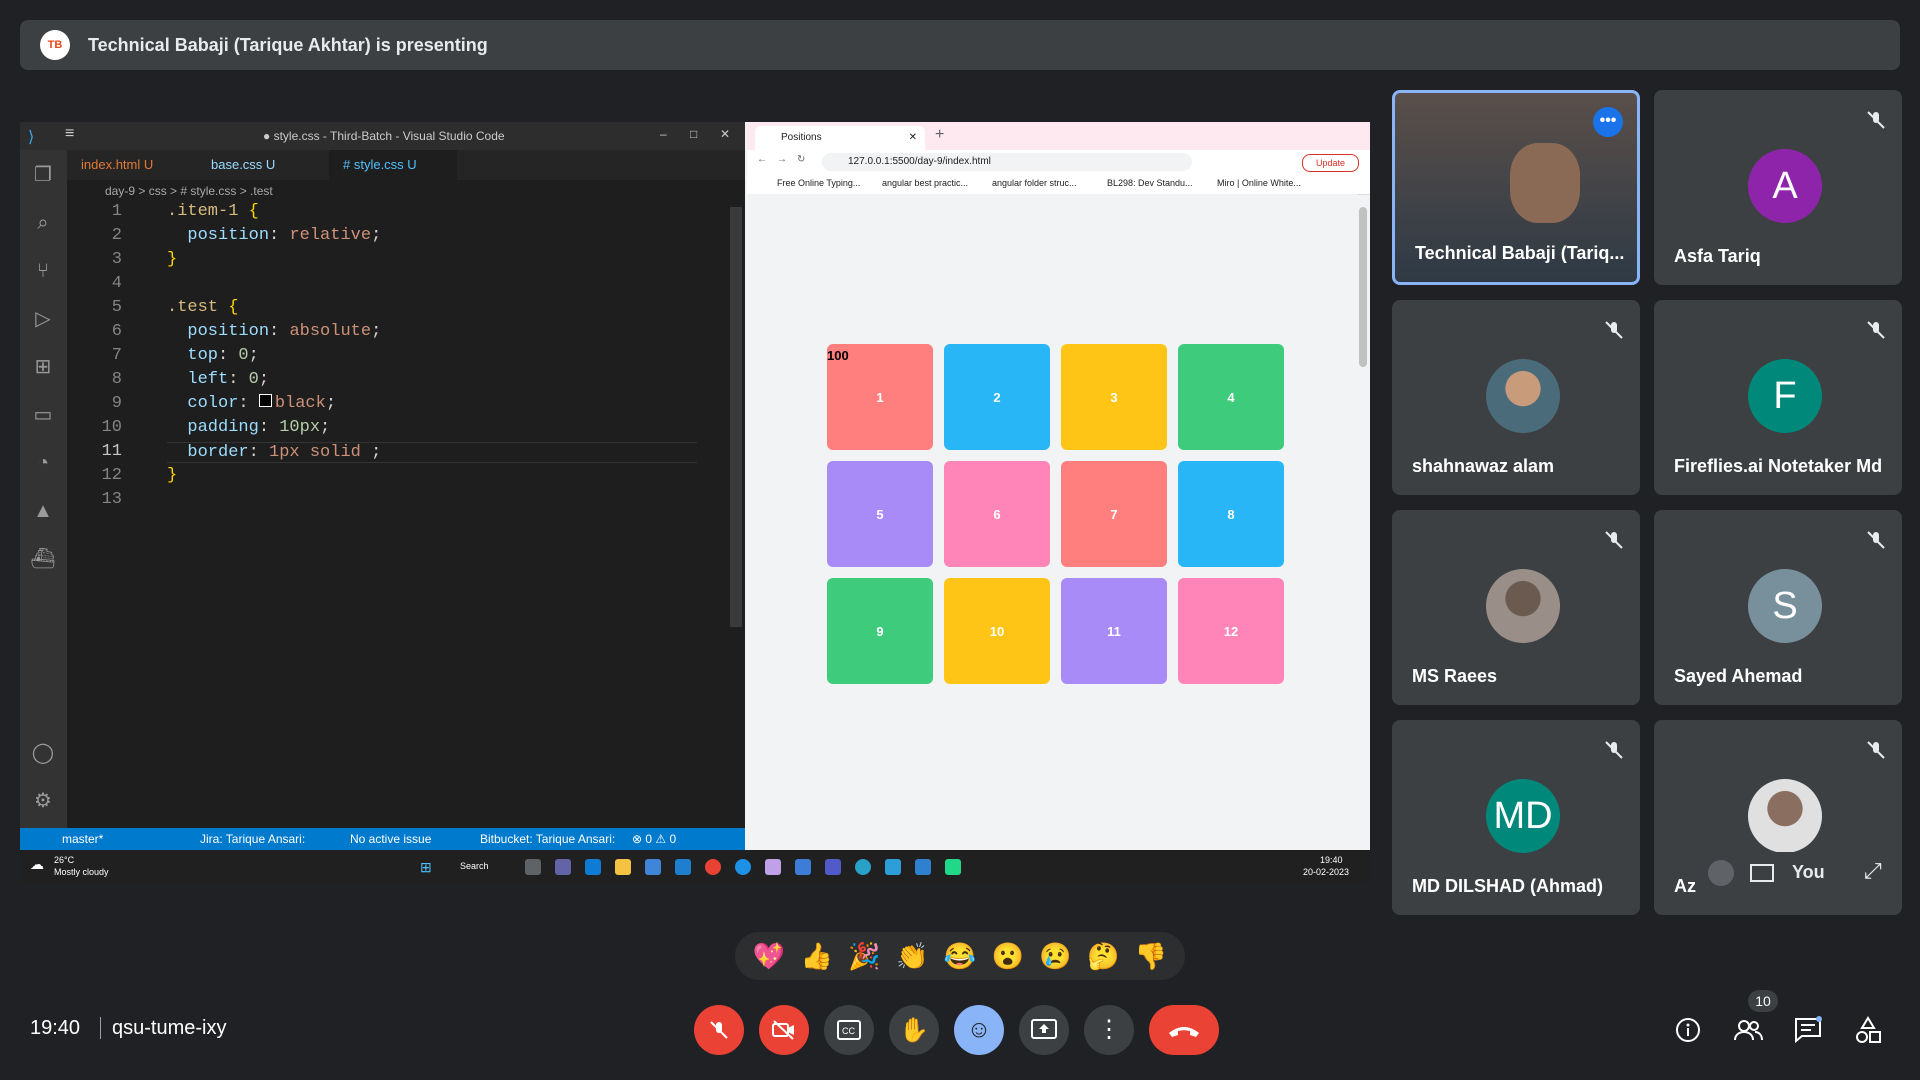  I want to click on activities-button, so click(1868, 1030).